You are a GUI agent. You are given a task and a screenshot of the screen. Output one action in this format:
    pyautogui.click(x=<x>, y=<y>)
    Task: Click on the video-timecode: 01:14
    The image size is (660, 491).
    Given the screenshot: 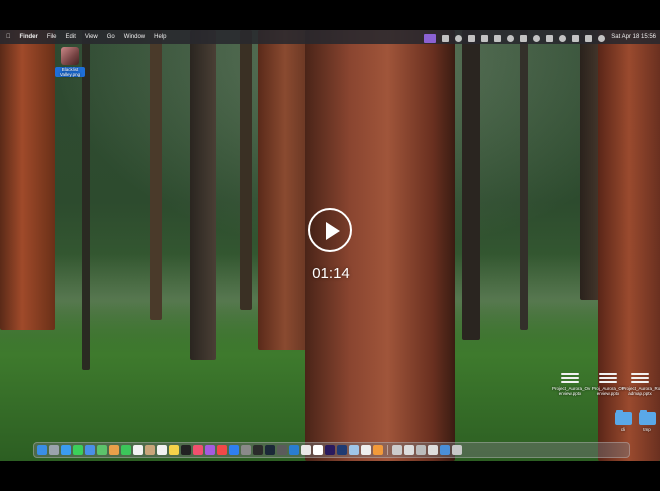 What is the action you would take?
    pyautogui.click(x=331, y=273)
    